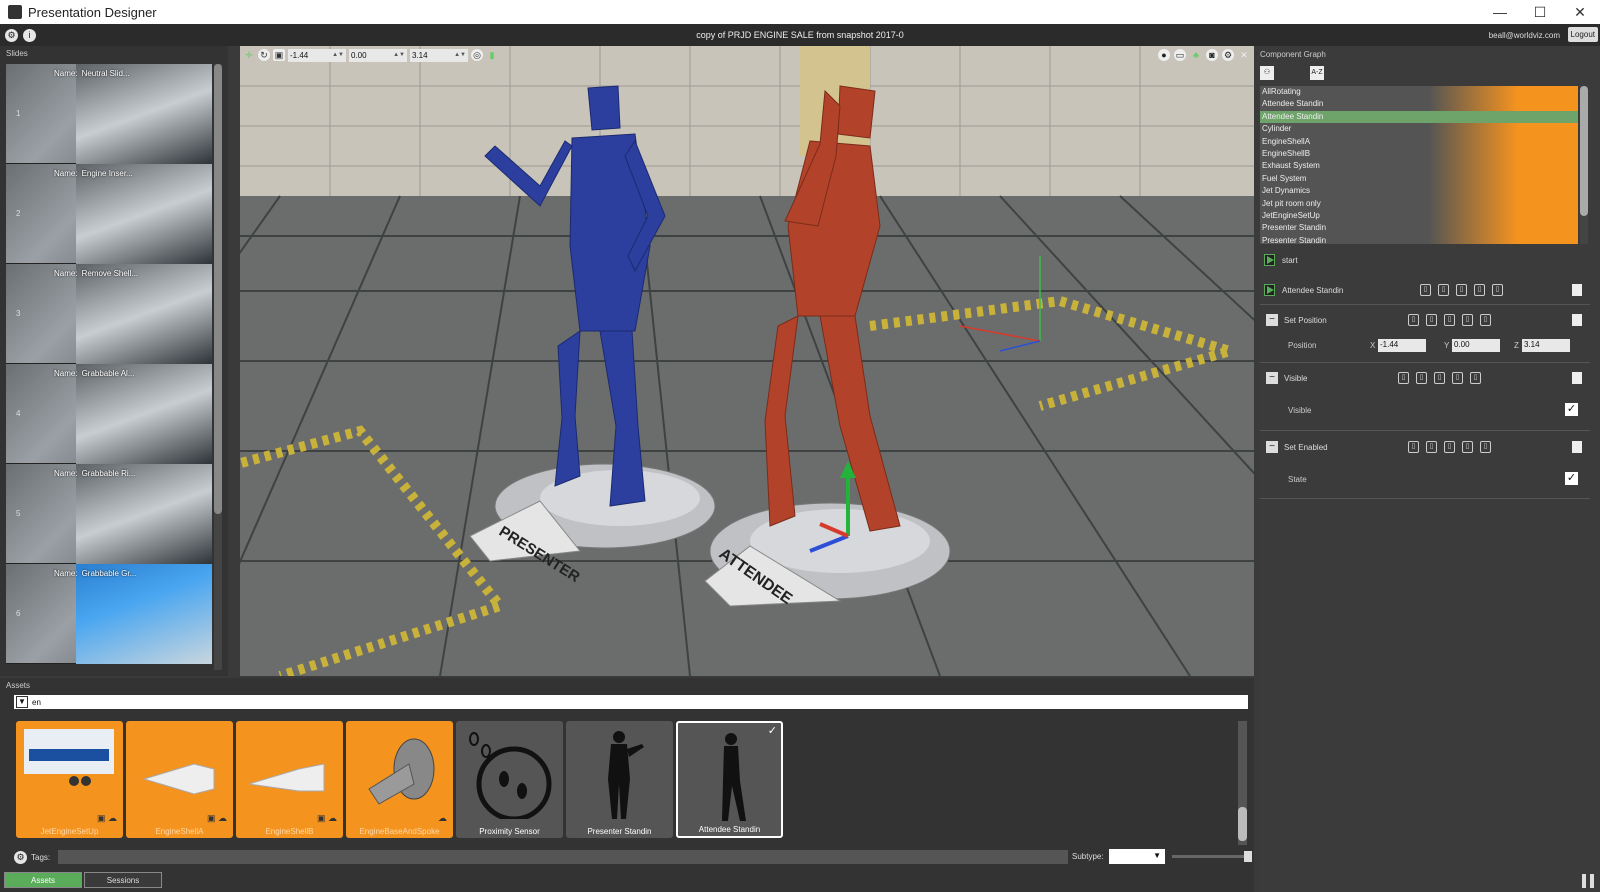 This screenshot has height=892, width=1600. What do you see at coordinates (477, 55) in the screenshot?
I see `snap-icon: ◎` at bounding box center [477, 55].